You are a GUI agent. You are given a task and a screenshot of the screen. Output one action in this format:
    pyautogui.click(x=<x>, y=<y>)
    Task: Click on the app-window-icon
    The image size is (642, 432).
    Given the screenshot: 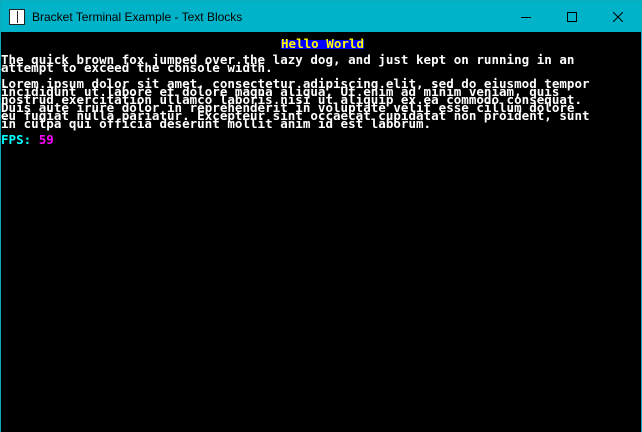 What is the action you would take?
    pyautogui.click(x=17, y=16)
    